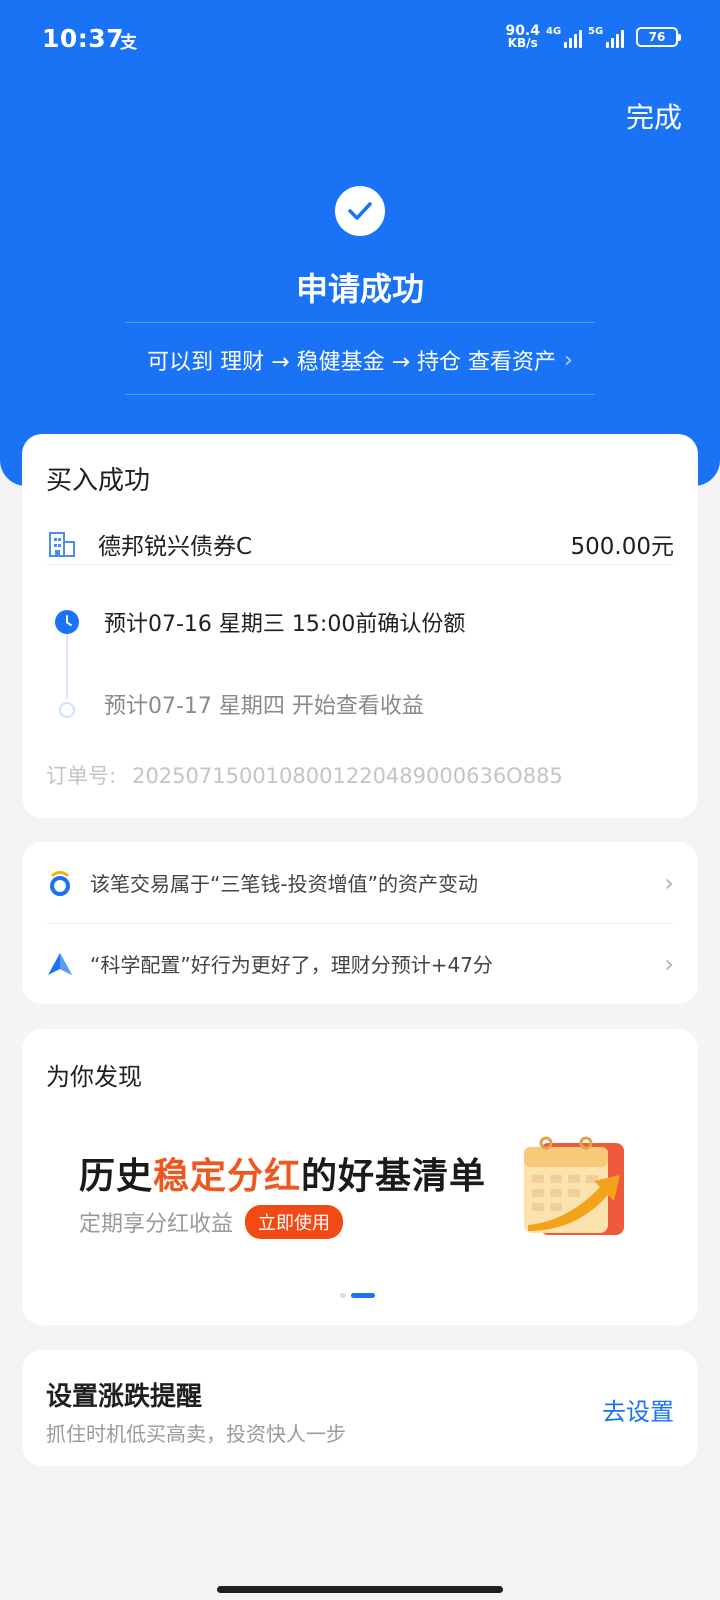  Describe the element at coordinates (360, 1589) in the screenshot. I see `home-indicator` at that location.